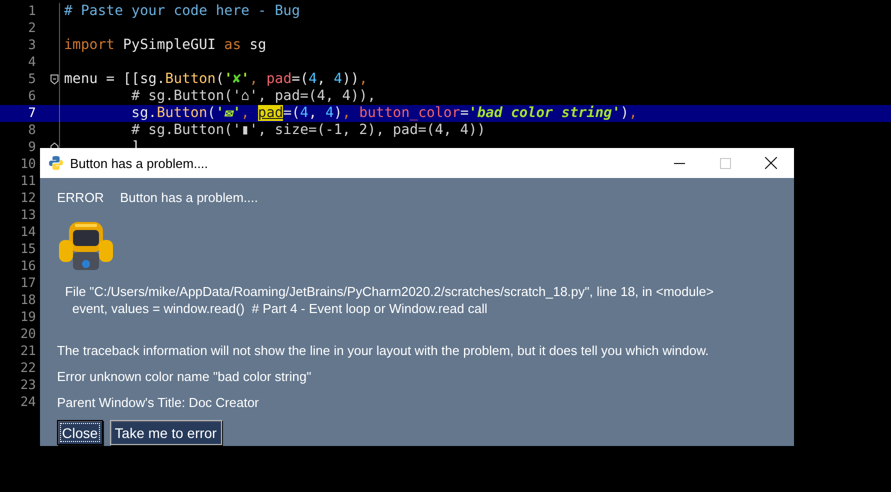 Image resolution: width=891 pixels, height=492 pixels. I want to click on line-number: 10, so click(27, 164).